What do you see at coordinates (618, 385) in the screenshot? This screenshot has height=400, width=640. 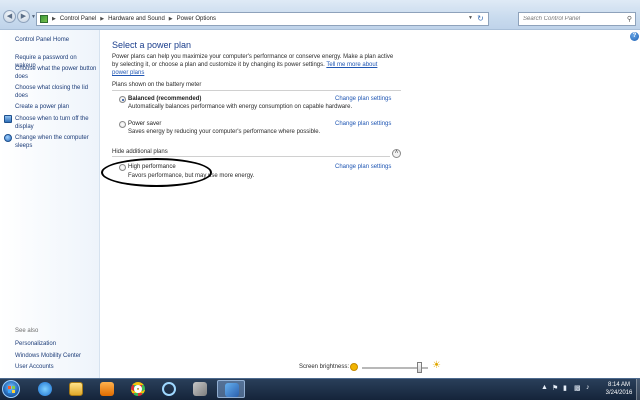 I see `clock-time: 8:14 AM` at bounding box center [618, 385].